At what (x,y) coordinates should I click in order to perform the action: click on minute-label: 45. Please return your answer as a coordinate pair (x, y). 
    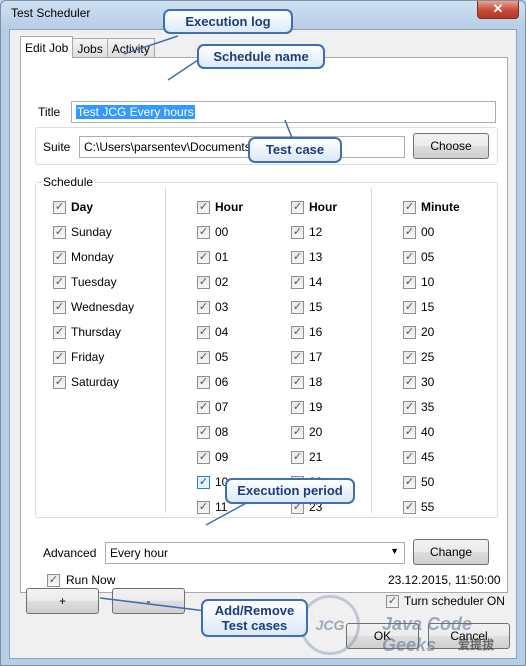
    Looking at the image, I should click on (428, 457).